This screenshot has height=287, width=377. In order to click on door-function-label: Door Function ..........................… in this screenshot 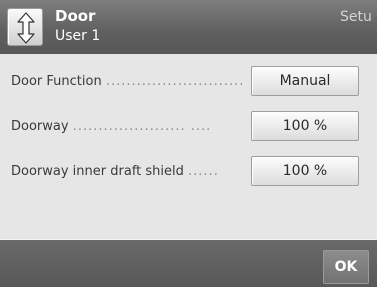, I will do `click(128, 82)`.